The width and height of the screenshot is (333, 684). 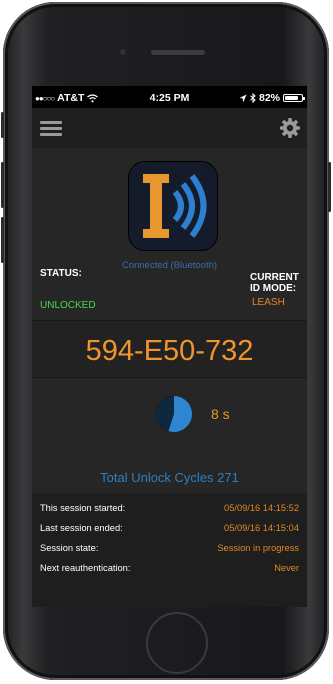 What do you see at coordinates (169, 97) in the screenshot?
I see `status-bar: ●●○○○ AT&T 4:25 PM 82%` at bounding box center [169, 97].